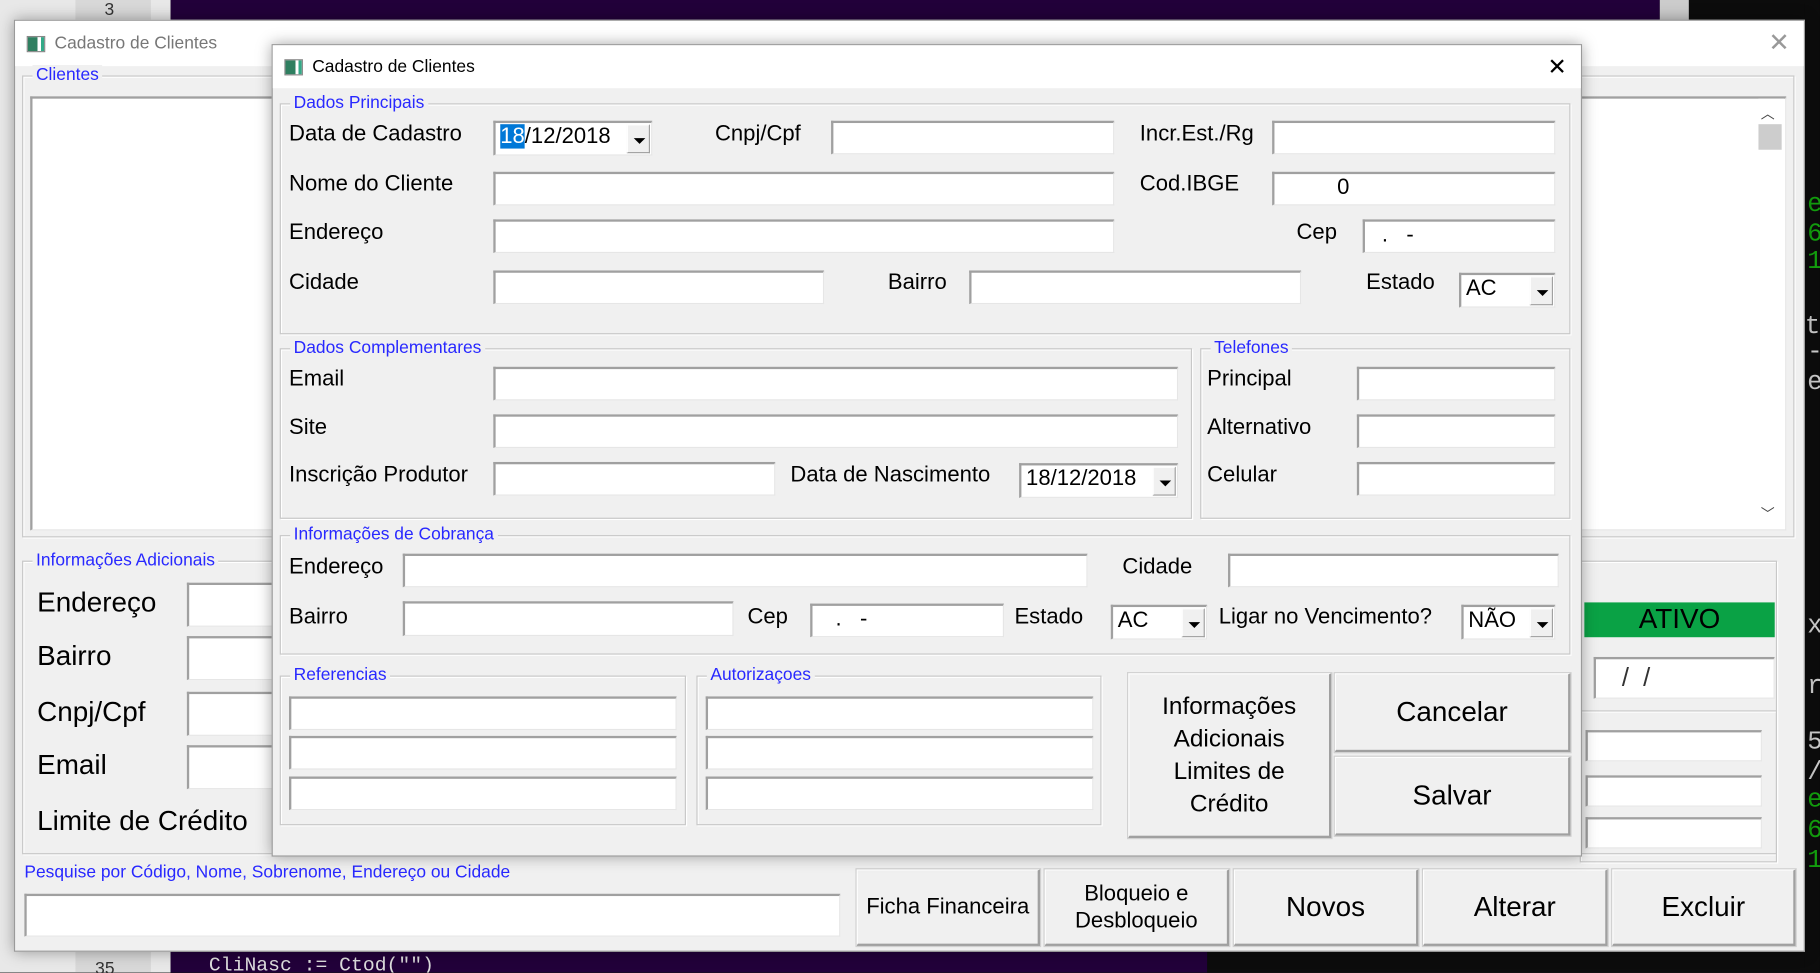 This screenshot has height=973, width=1820. I want to click on cobranca-title: Informações de Cobrança, so click(394, 535).